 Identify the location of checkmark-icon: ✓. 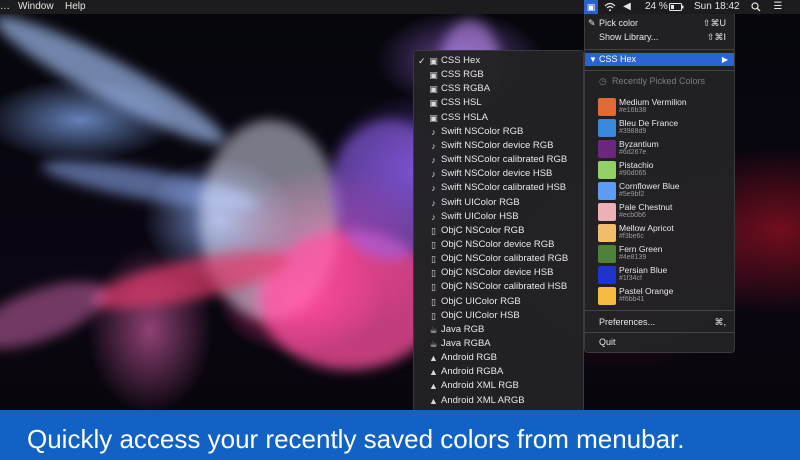
(422, 61).